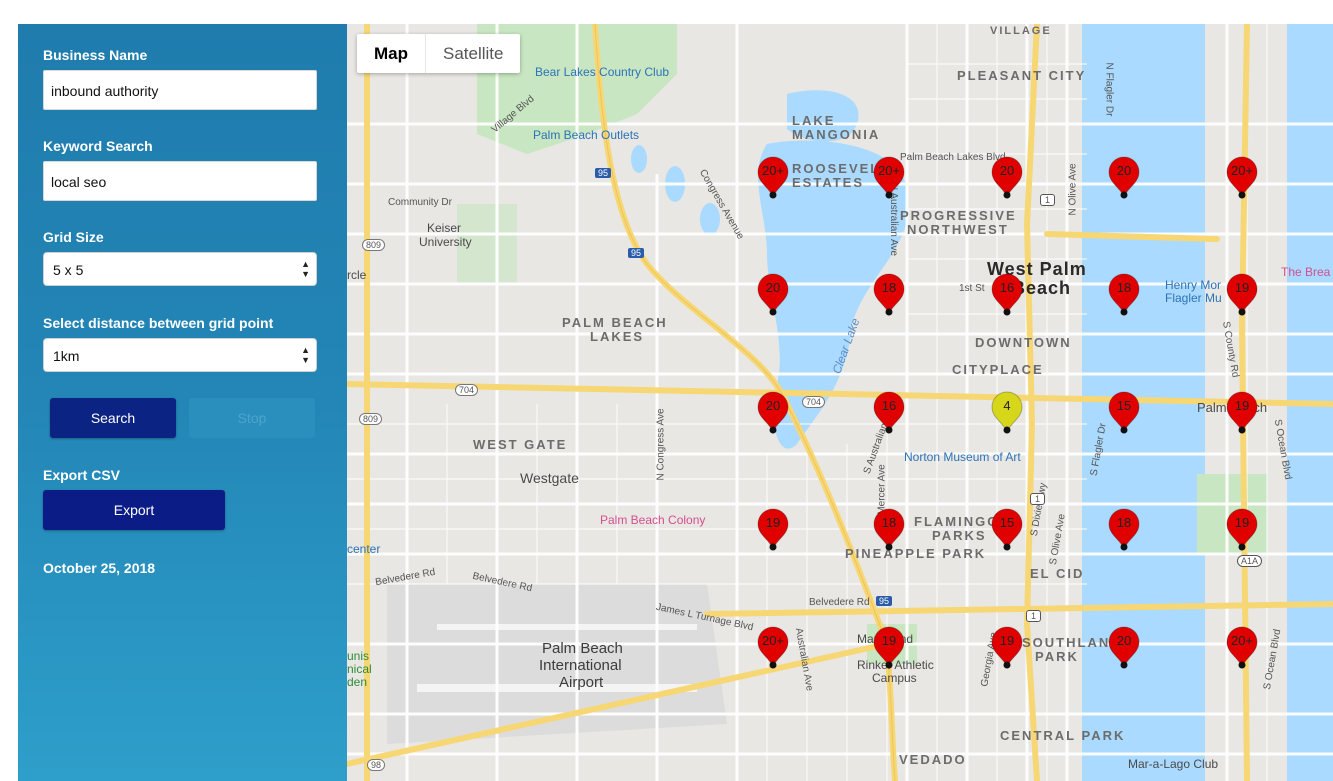 This screenshot has width=1333, height=781. What do you see at coordinates (252, 418) in the screenshot?
I see `stop-button: Stop` at bounding box center [252, 418].